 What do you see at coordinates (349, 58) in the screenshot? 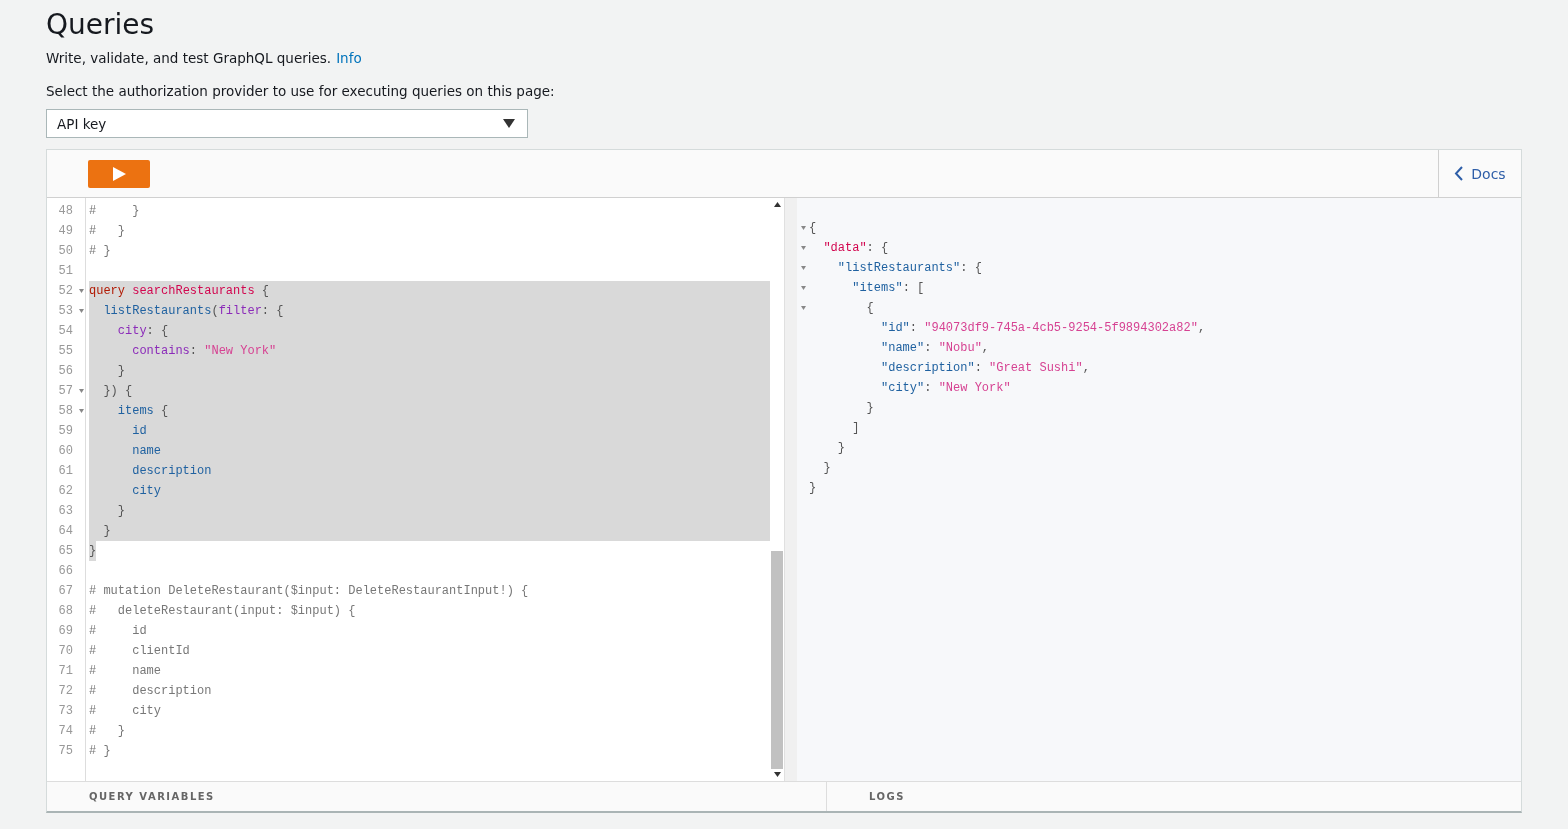
I see `info-link: Info` at bounding box center [349, 58].